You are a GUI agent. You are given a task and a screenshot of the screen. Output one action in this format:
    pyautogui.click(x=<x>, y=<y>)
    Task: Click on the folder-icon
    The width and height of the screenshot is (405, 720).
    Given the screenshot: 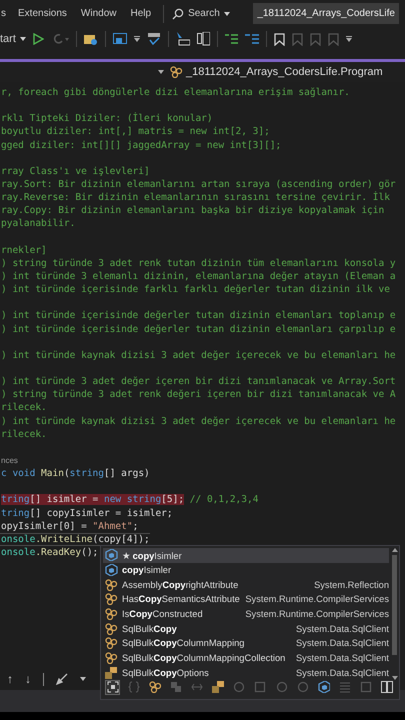 What is the action you would take?
    pyautogui.click(x=91, y=39)
    